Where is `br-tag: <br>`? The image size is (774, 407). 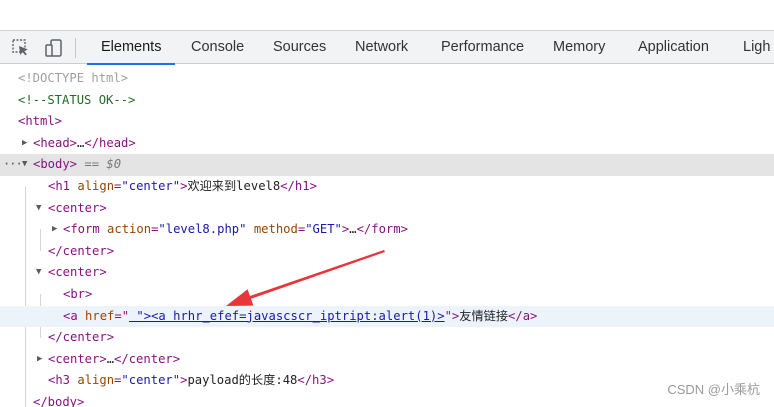
br-tag: <br> is located at coordinates (78, 294).